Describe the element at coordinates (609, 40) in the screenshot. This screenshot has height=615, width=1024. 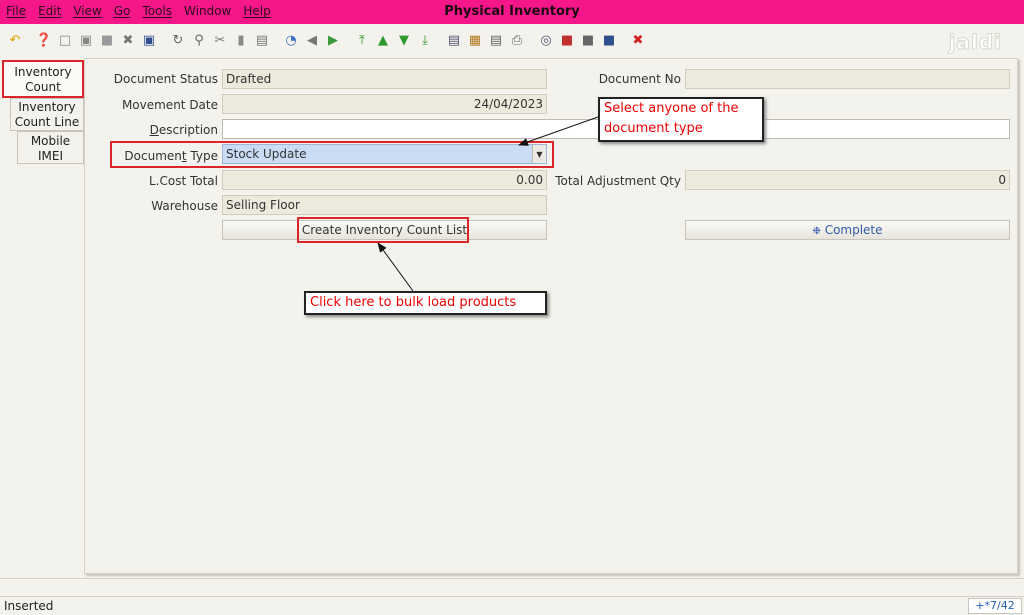
I see `product-info-icon: ■` at that location.